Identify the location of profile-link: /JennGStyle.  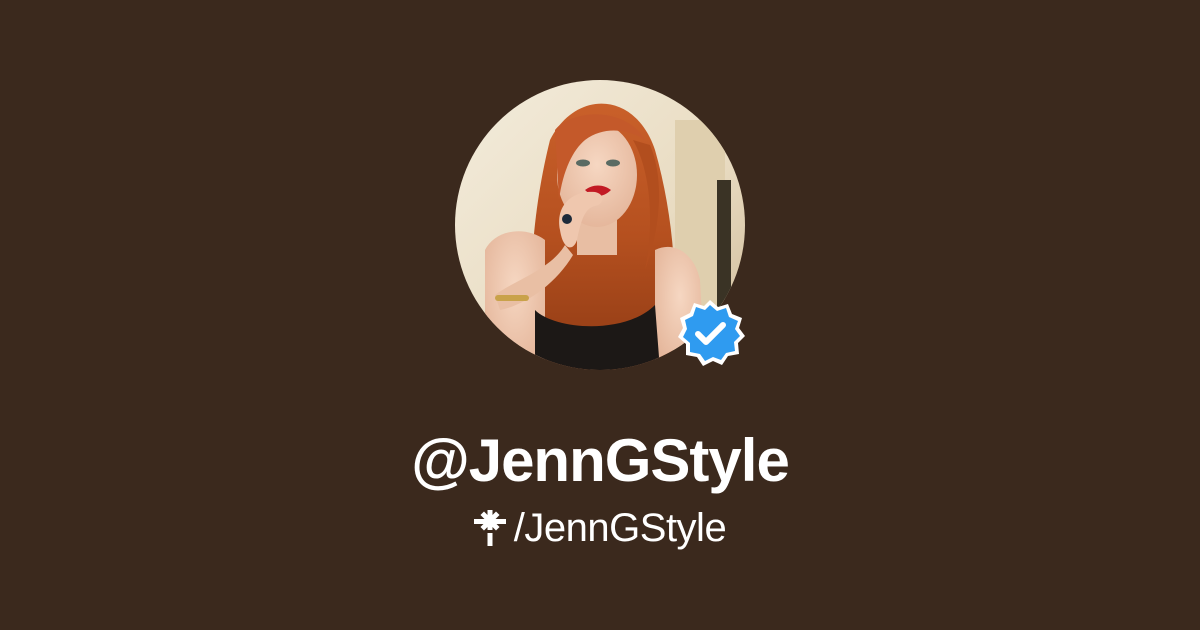
(600, 528).